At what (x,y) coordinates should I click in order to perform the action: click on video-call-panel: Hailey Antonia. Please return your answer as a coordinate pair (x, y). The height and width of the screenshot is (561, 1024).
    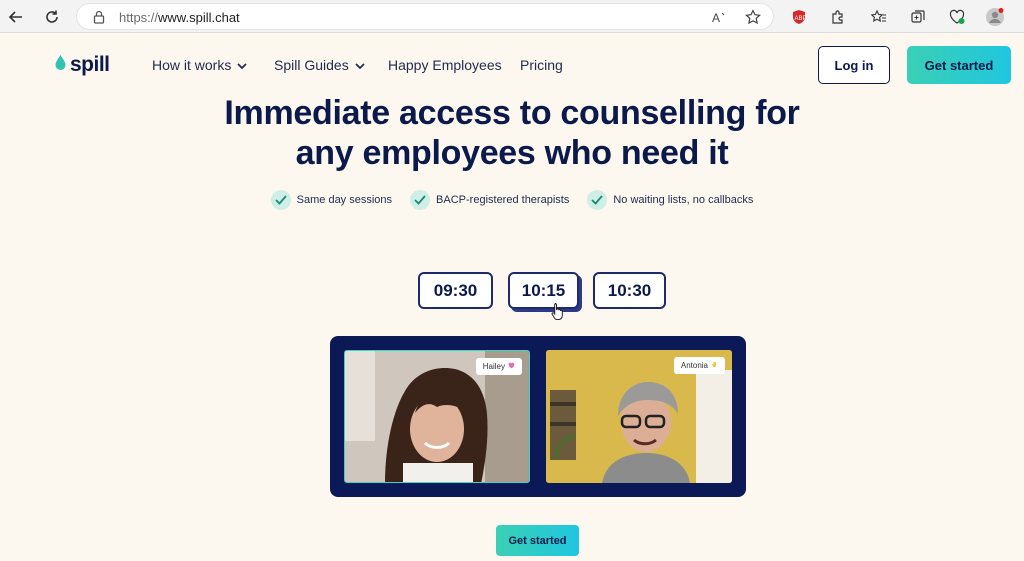
    Looking at the image, I should click on (538, 416).